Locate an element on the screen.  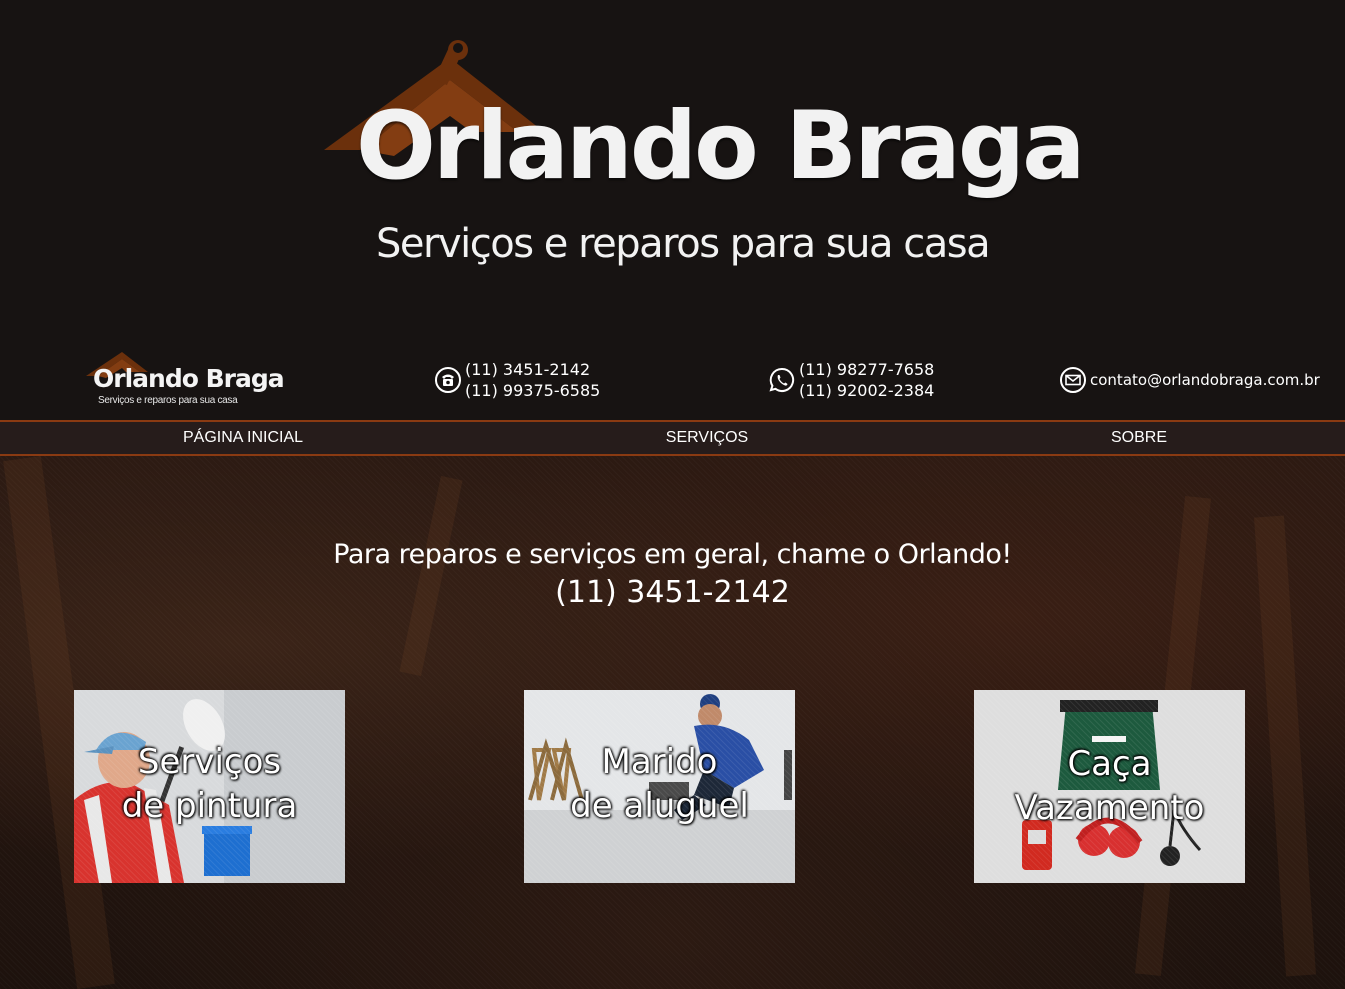
service-card-line: Caça is located at coordinates (1109, 764).